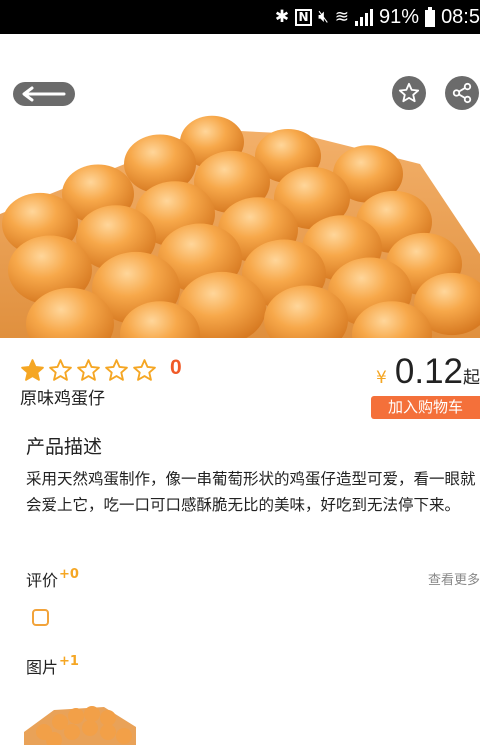 This screenshot has width=480, height=745. What do you see at coordinates (69, 574) in the screenshot?
I see `reviews-count: +0` at bounding box center [69, 574].